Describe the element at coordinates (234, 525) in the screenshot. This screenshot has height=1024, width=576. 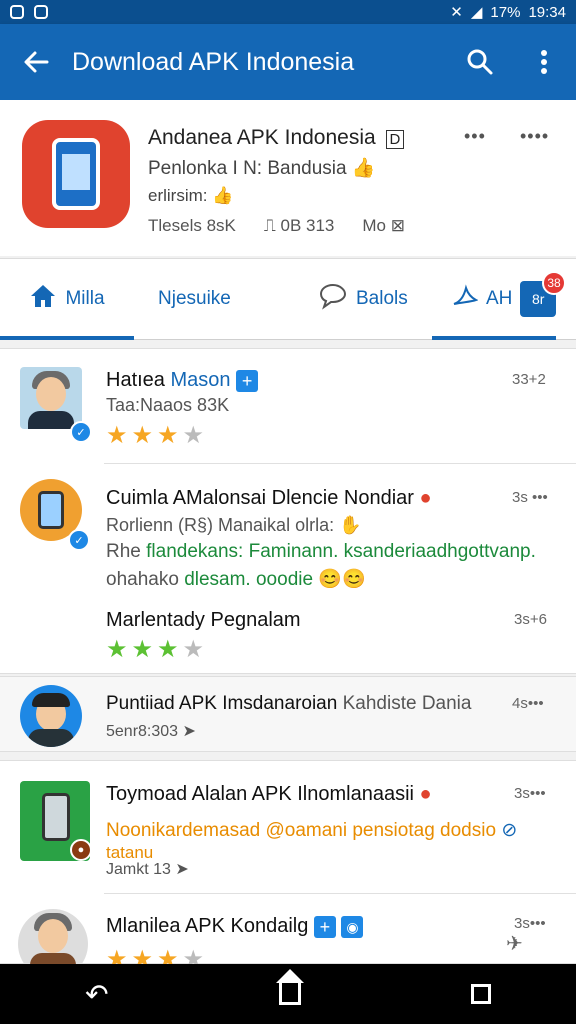
I see `review-subtitle: Rorlienn (R§) Manaikal olrla: ✋` at that location.